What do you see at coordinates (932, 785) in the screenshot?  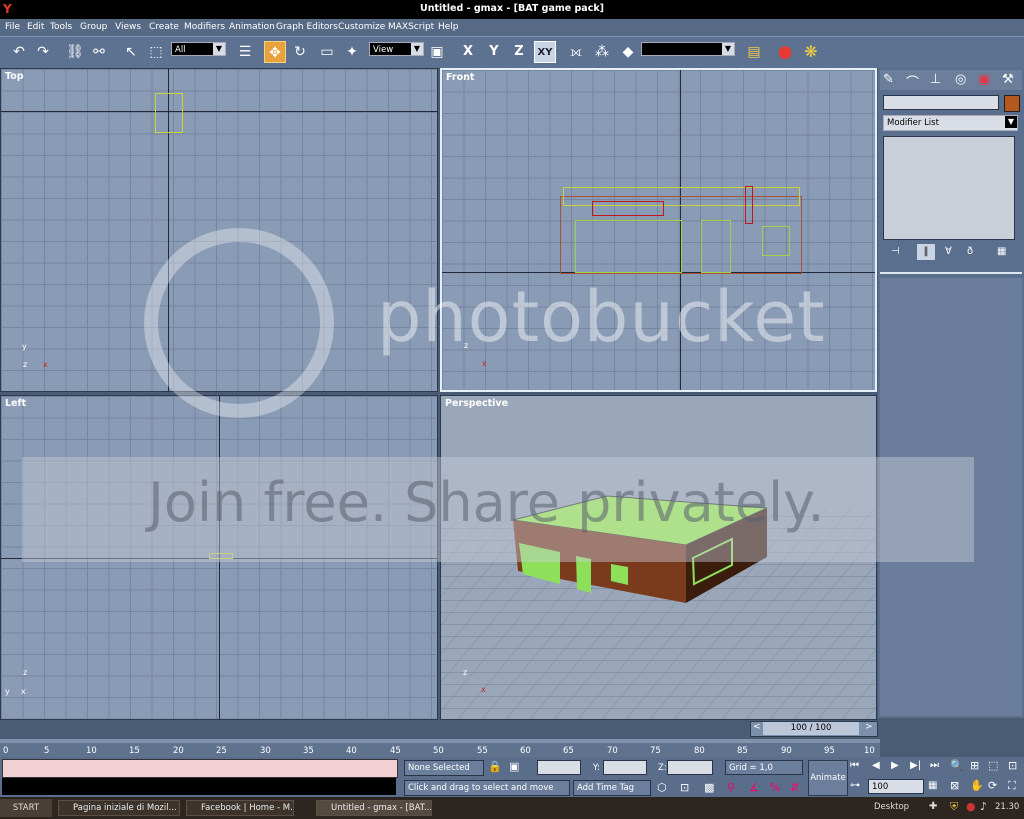 I see `time-config-icon: ▦` at bounding box center [932, 785].